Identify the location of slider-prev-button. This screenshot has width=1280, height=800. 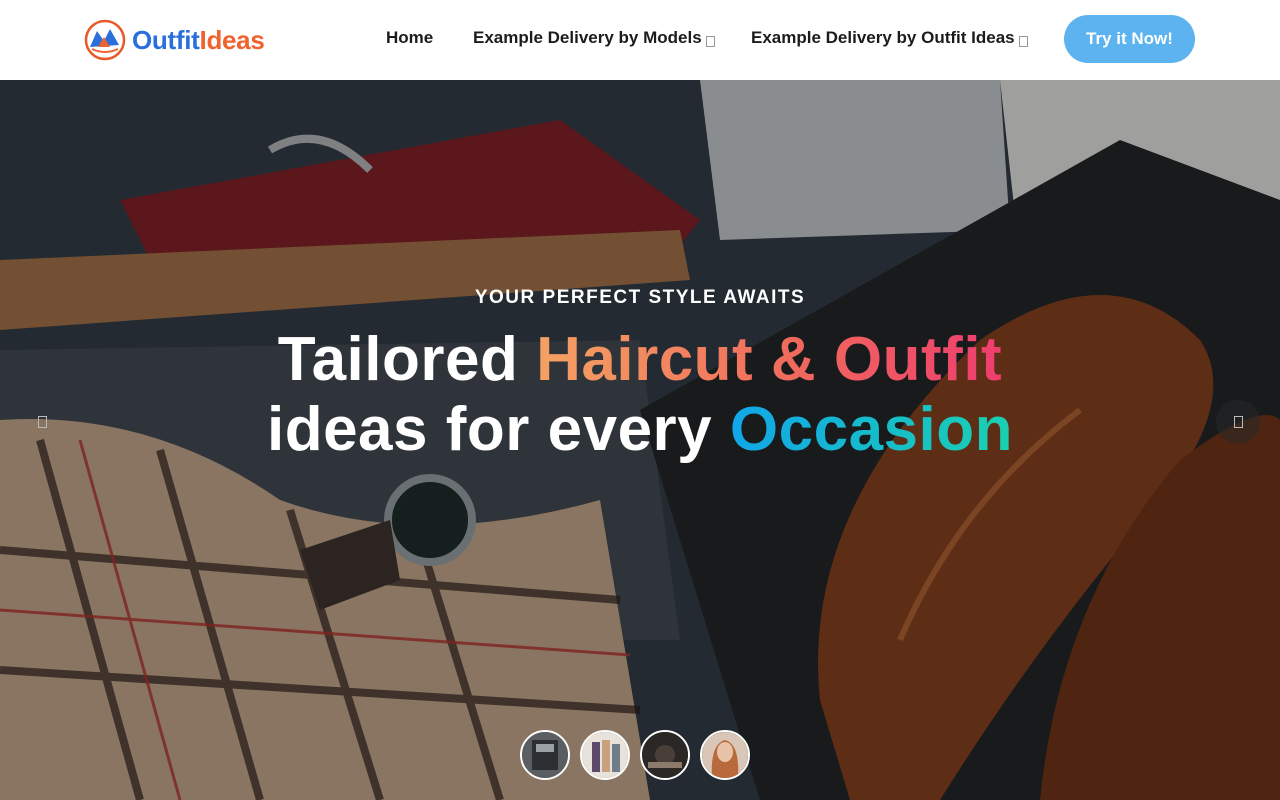
(42, 422).